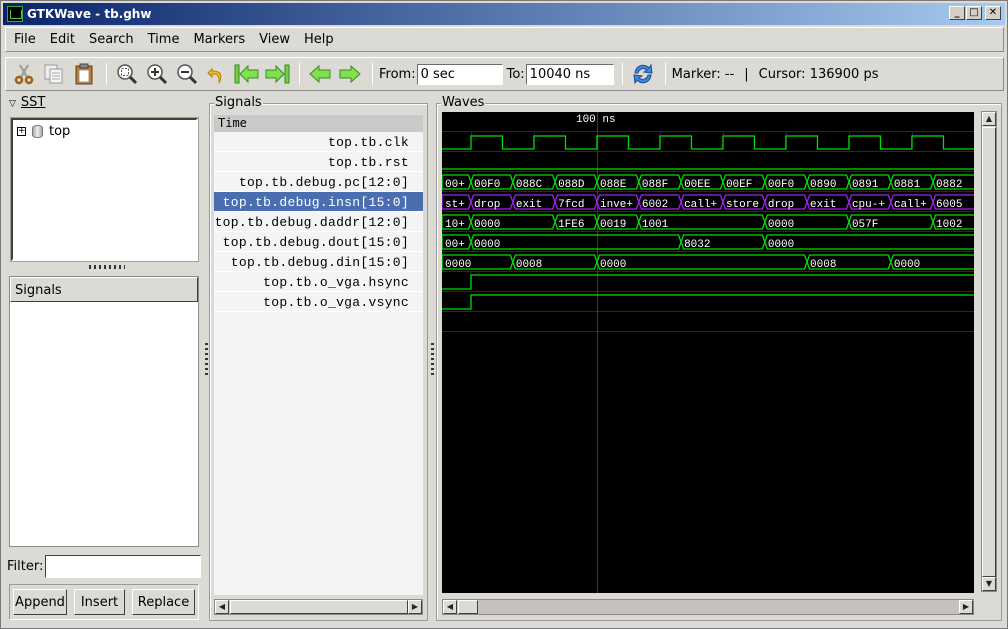  I want to click on signal-row-daddr: top.tb.debug.daddr[12:0], so click(318, 222).